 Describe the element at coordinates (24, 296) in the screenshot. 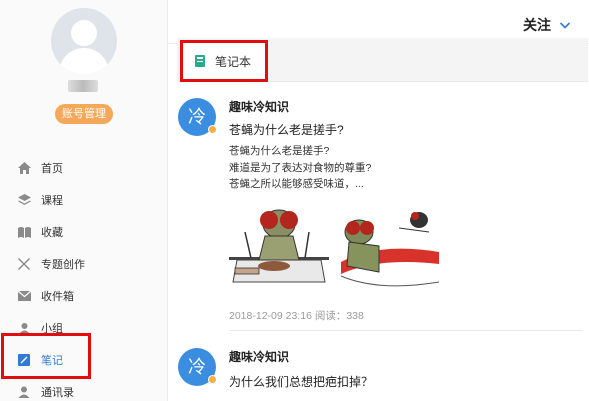

I see `mail-icon` at that location.